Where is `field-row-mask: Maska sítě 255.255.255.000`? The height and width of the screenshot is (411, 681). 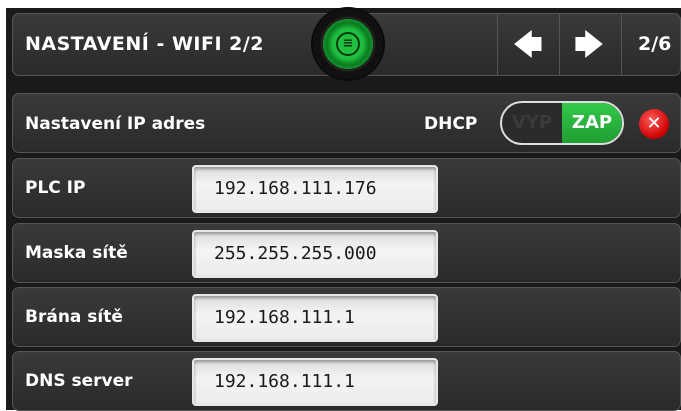 field-row-mask: Maska sítě 255.255.255.000 is located at coordinates (346, 253).